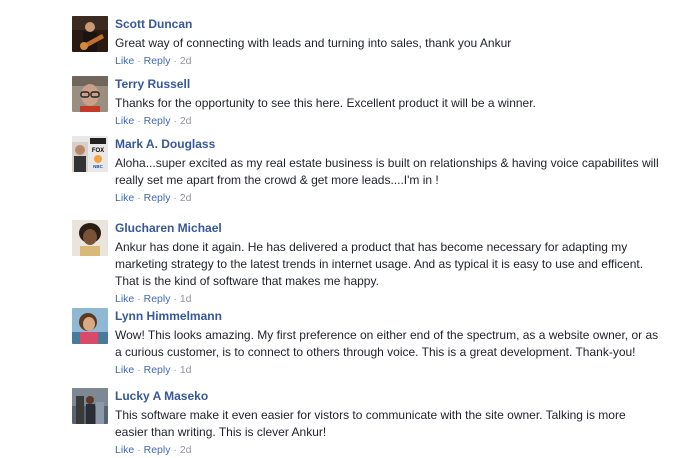 This screenshot has width=680, height=458. What do you see at coordinates (387, 228) in the screenshot?
I see `commenter-name: Glucharen Michael` at bounding box center [387, 228].